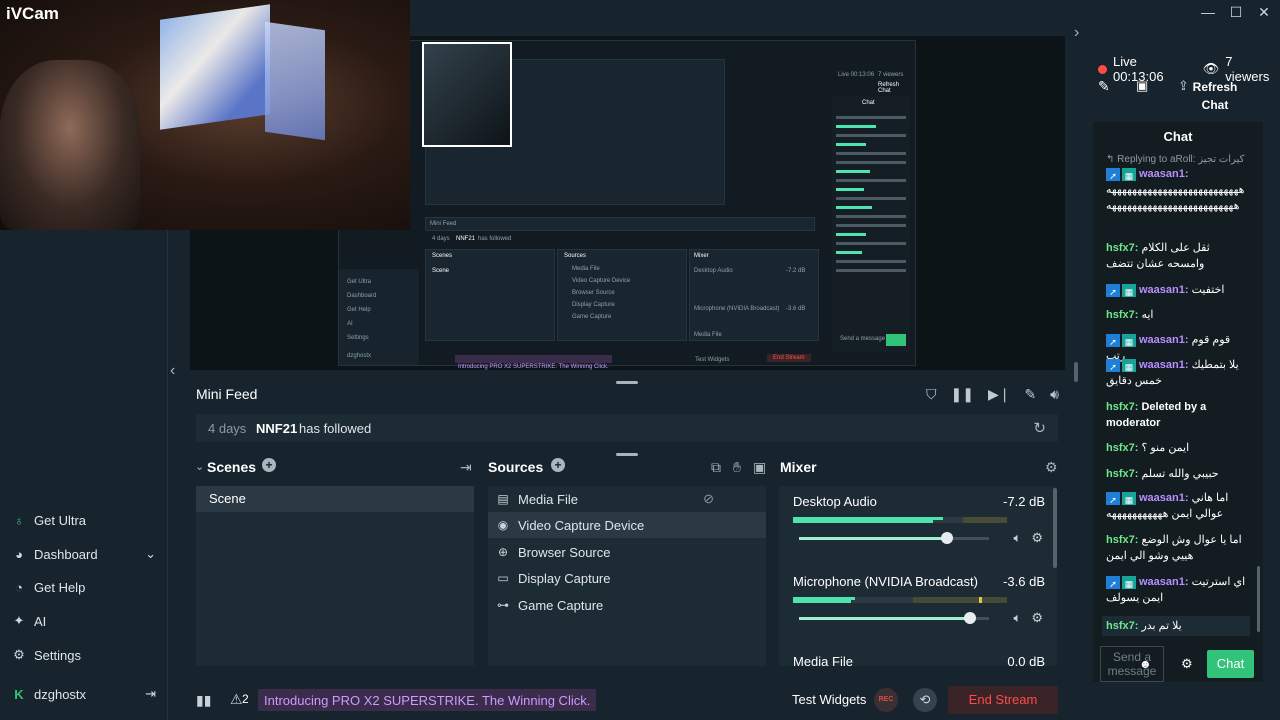 The image size is (1280, 720). What do you see at coordinates (558, 465) in the screenshot?
I see `add-source-icon: +` at bounding box center [558, 465].